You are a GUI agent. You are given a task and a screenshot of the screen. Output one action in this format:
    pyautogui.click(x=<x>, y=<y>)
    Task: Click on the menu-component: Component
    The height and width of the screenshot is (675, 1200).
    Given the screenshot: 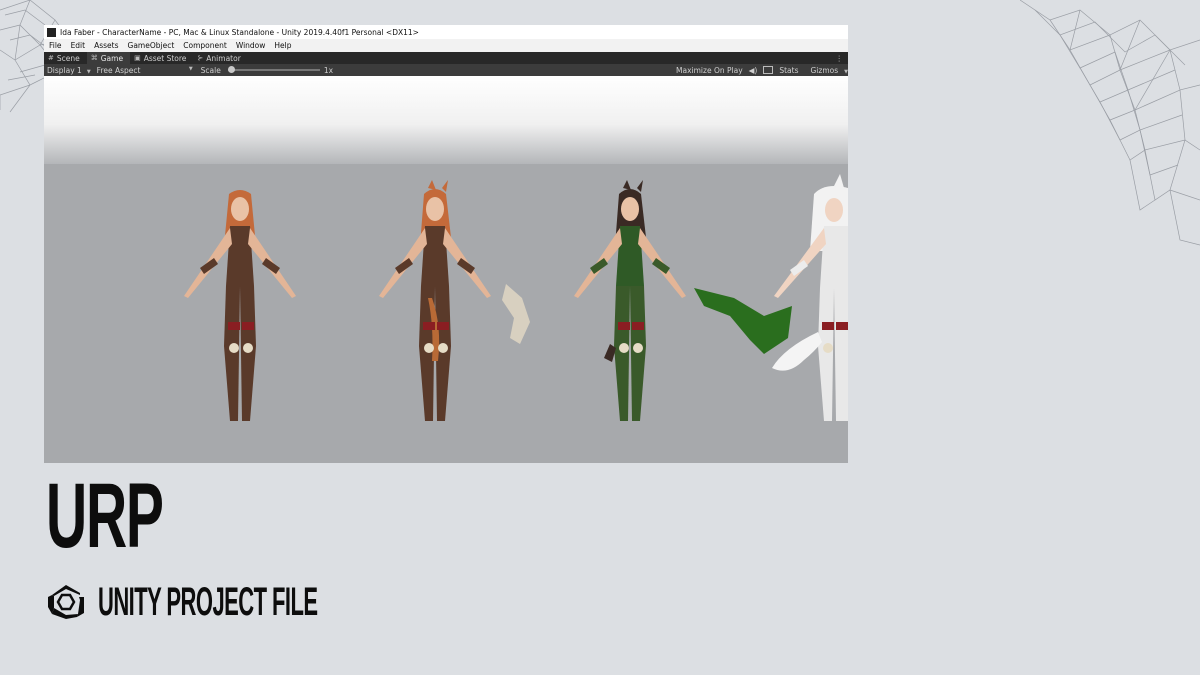 What is the action you would take?
    pyautogui.click(x=205, y=45)
    